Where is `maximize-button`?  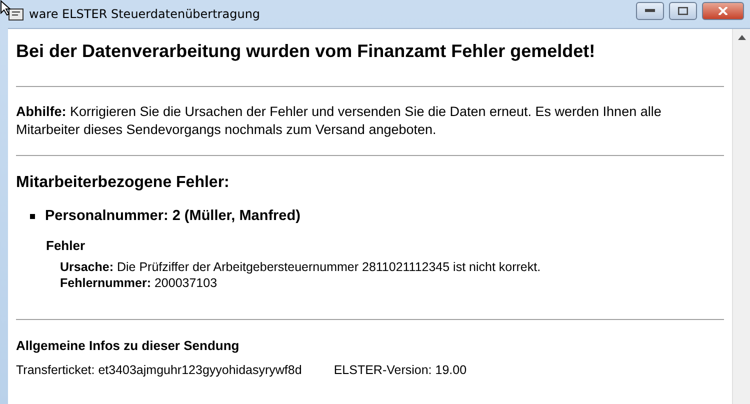
maximize-button is located at coordinates (683, 11).